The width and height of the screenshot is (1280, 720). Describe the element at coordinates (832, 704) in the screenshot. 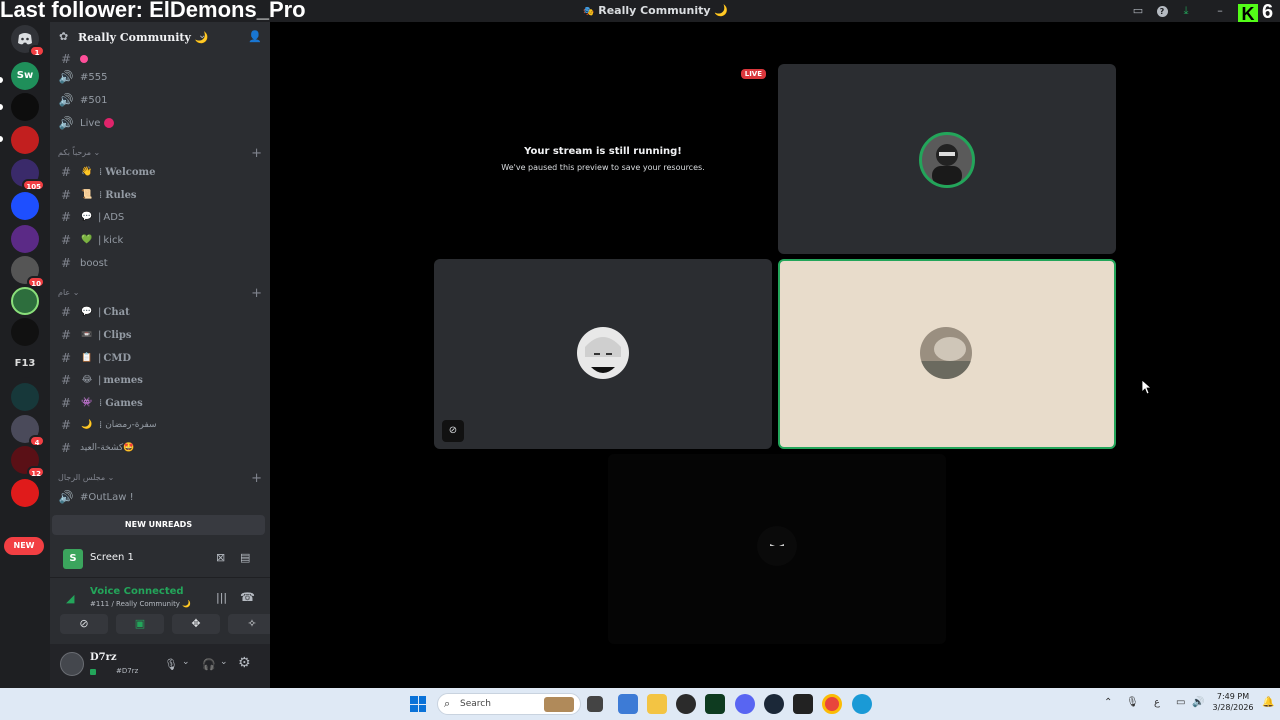

I see `chrome-icon` at that location.